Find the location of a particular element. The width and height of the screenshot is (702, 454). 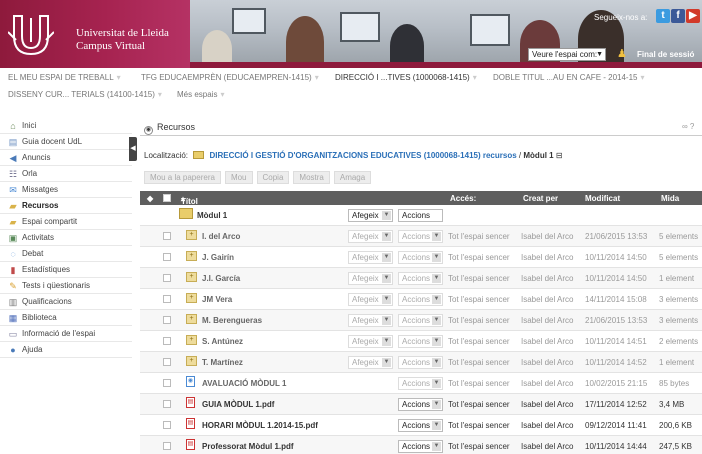

nav-item-tfg: TFG EDUCAEMPRÈN (EDUCAEMPREN-1415) ▾ is located at coordinates (230, 77).